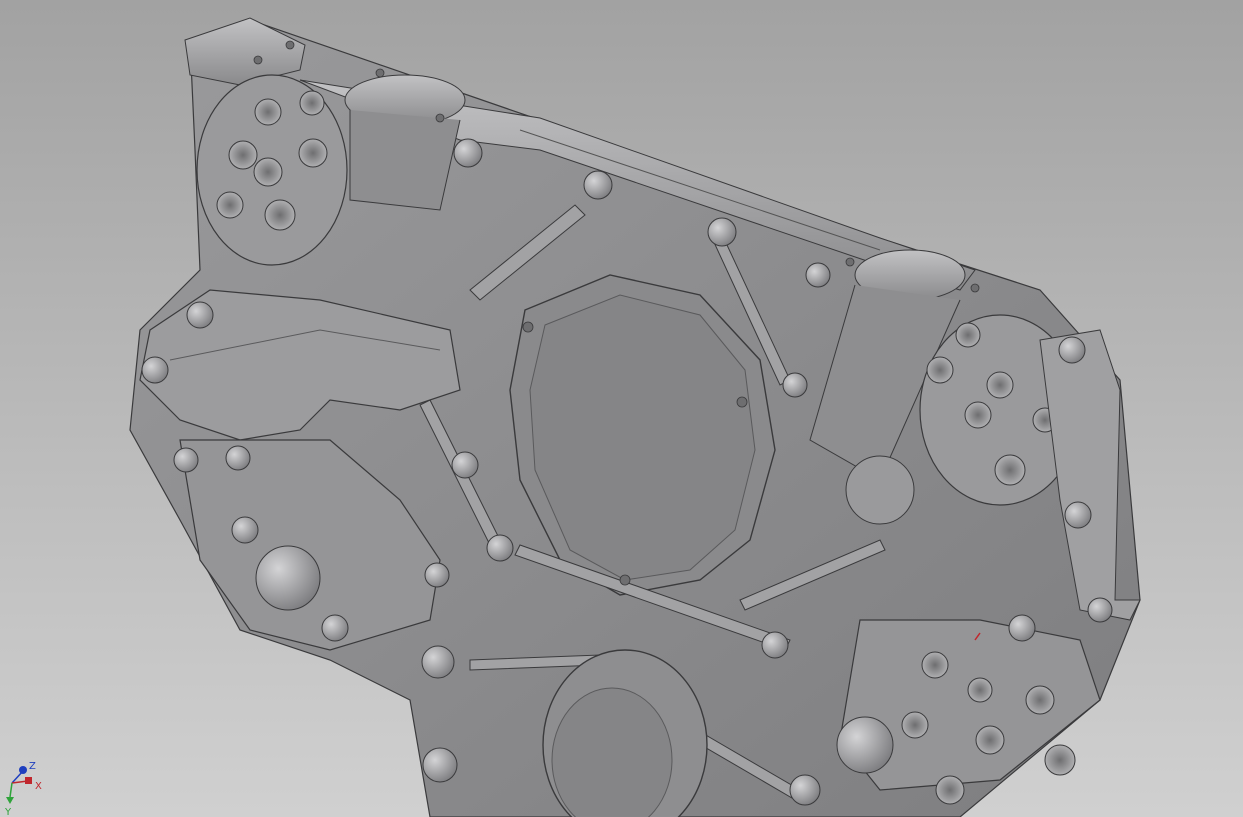  Describe the element at coordinates (28, 780) in the screenshot. I see `x-axis-handle` at that location.